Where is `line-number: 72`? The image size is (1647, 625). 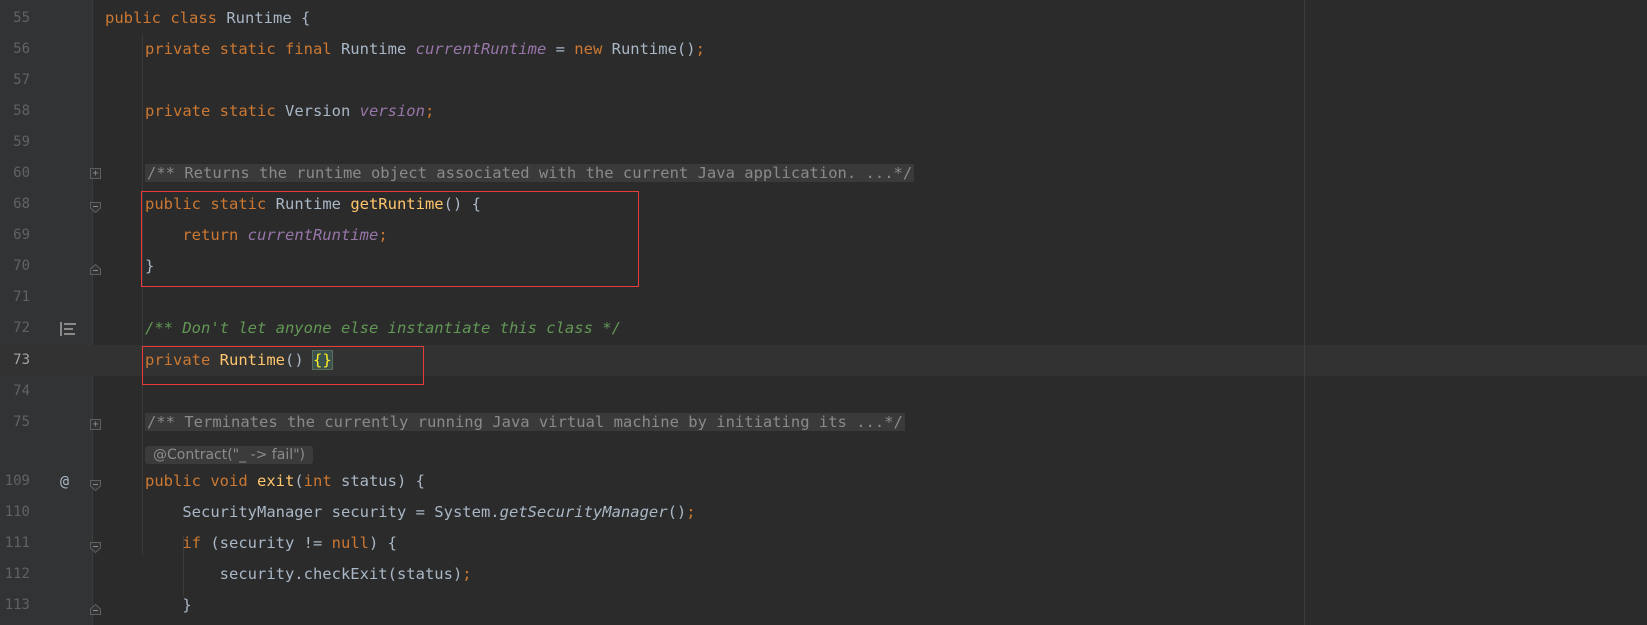
line-number: 72 is located at coordinates (21, 328).